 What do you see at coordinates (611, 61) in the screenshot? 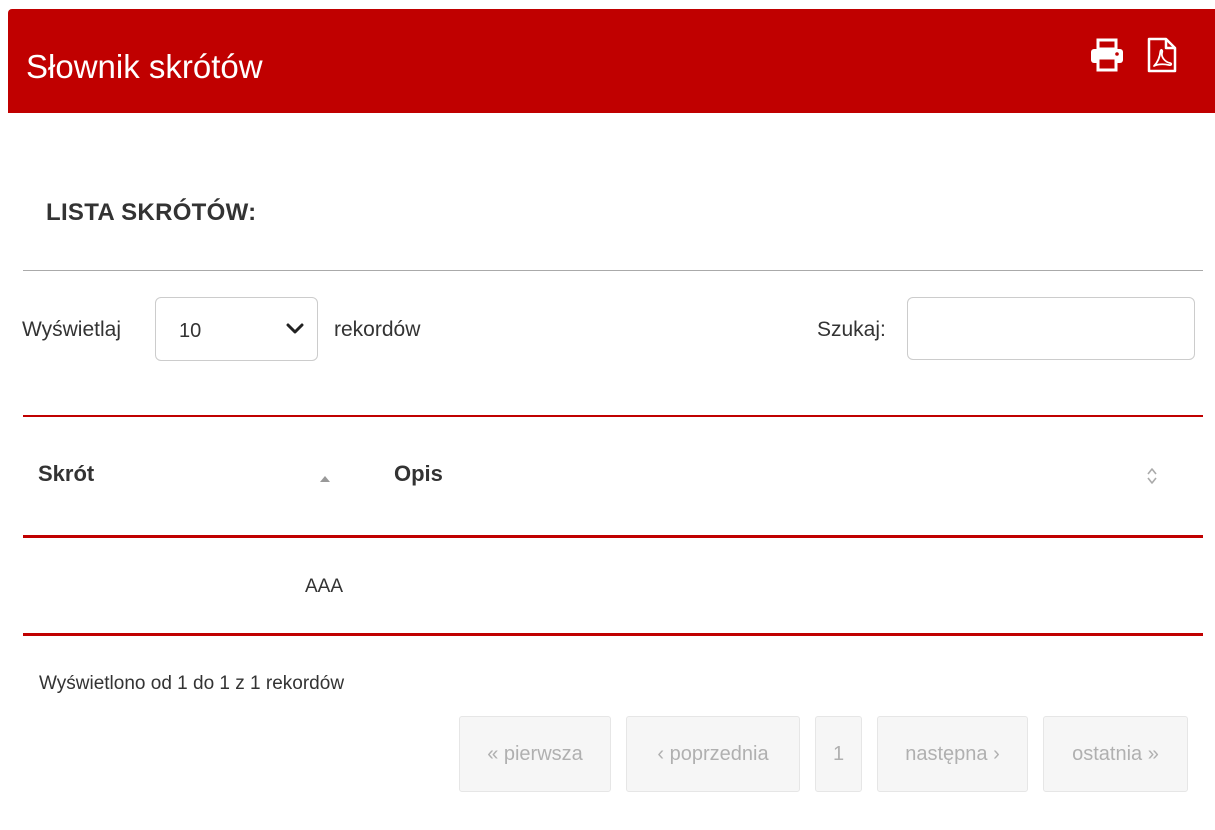
I see `panel-header: Słownik skrótów` at bounding box center [611, 61].